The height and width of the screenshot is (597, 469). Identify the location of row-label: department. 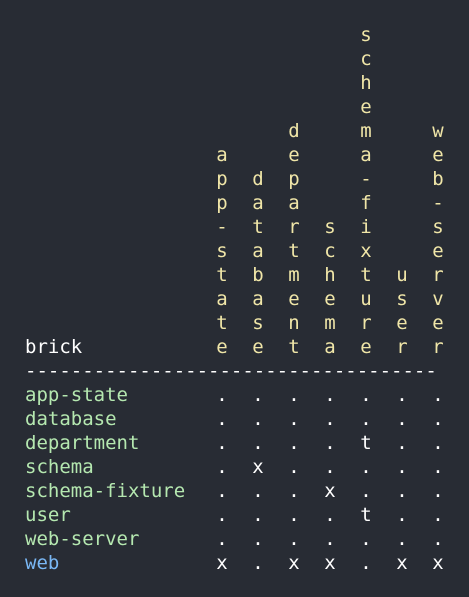
(82, 443).